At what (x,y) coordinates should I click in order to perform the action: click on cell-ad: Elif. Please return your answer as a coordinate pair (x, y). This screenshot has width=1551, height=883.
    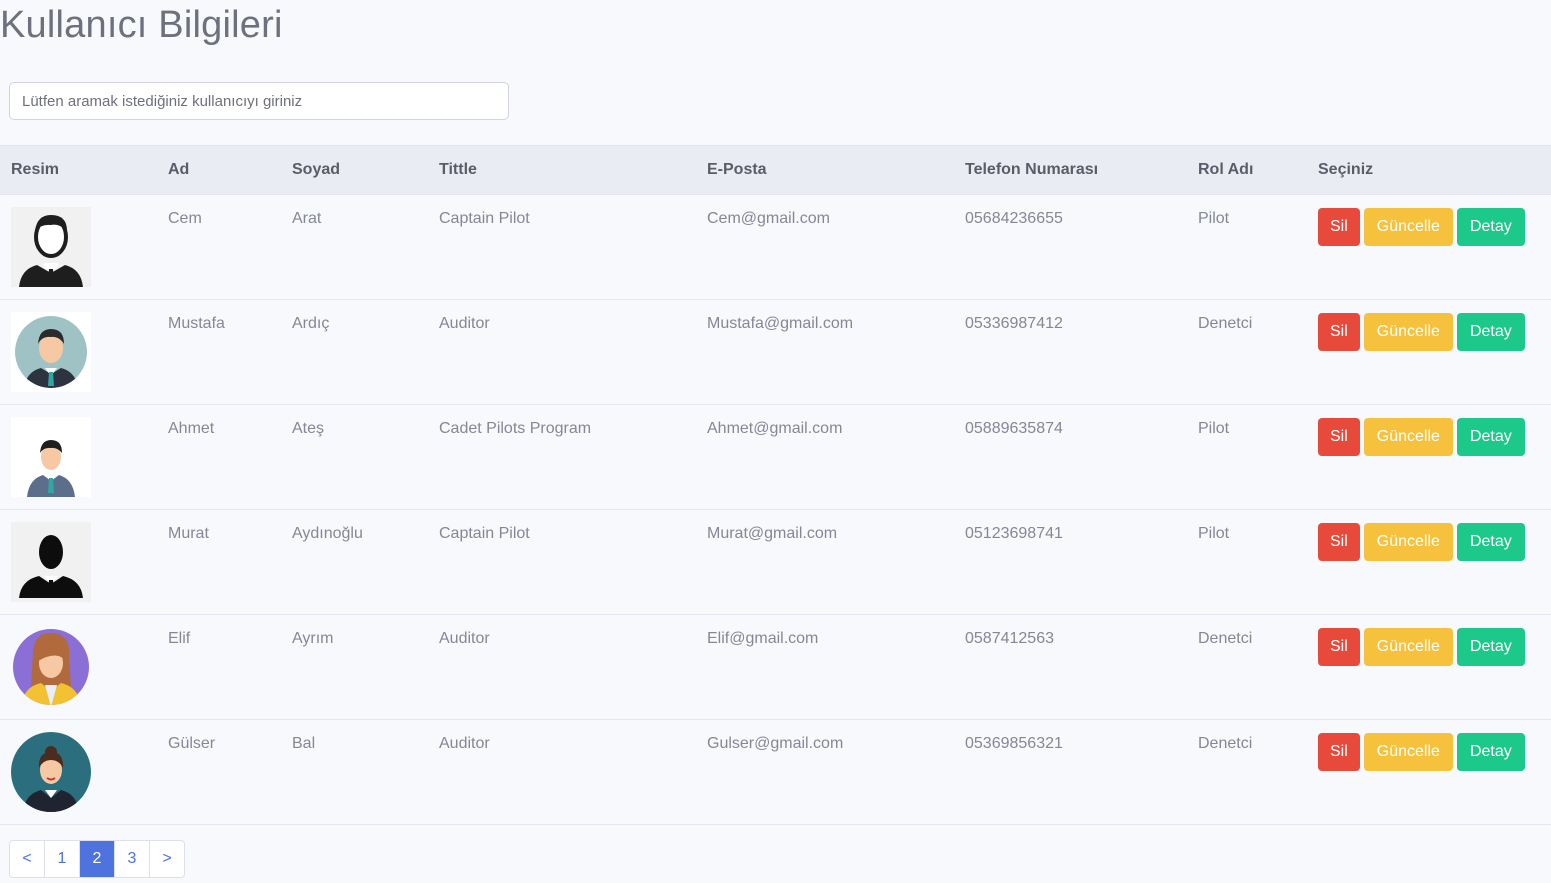
    Looking at the image, I should click on (219, 667).